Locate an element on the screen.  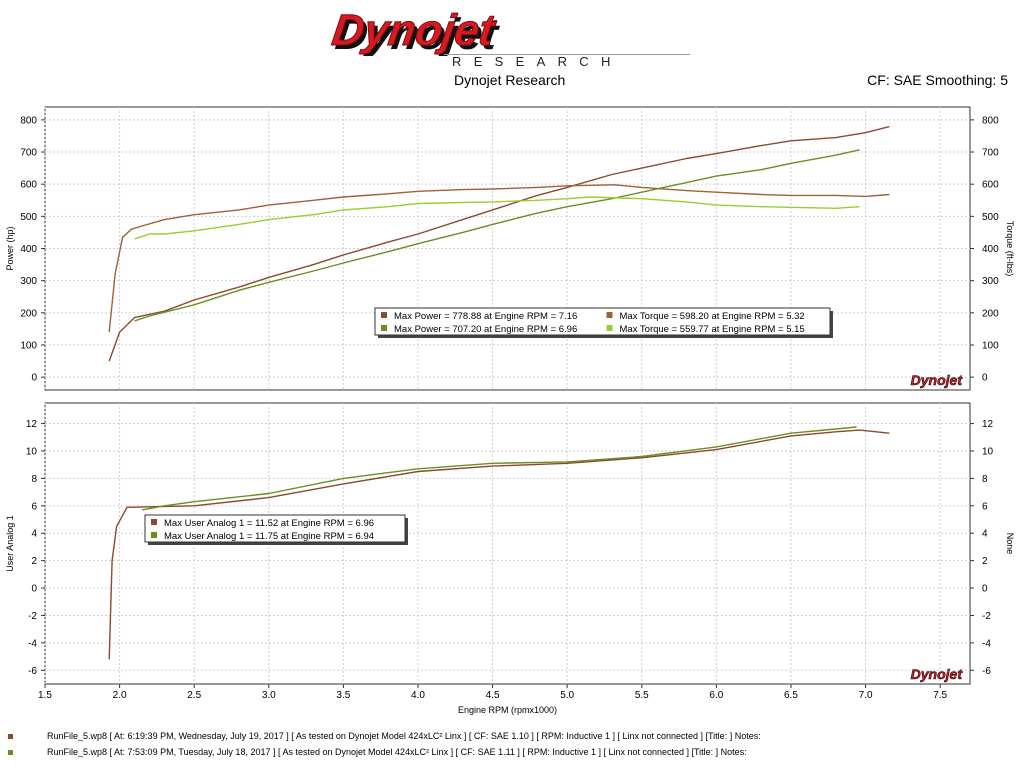
y-tick-label-left-1-6: 6 is located at coordinates (34, 506).